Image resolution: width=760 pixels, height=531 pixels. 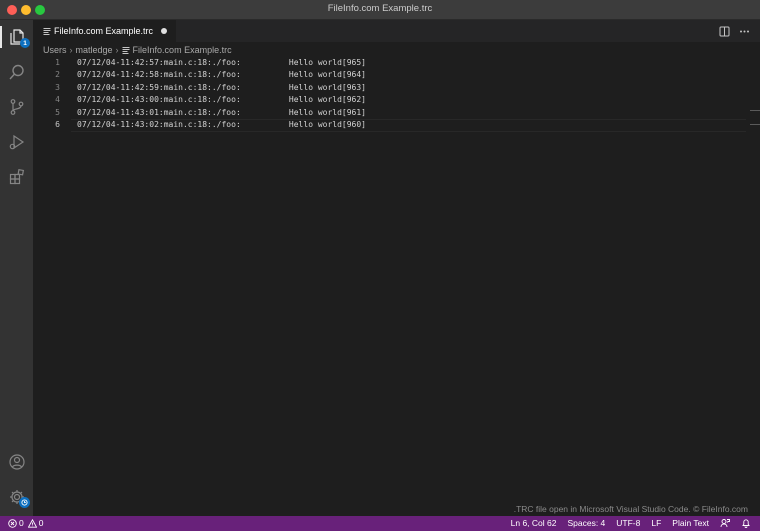 What do you see at coordinates (55, 50) in the screenshot?
I see `breadcrumb-item: Users` at bounding box center [55, 50].